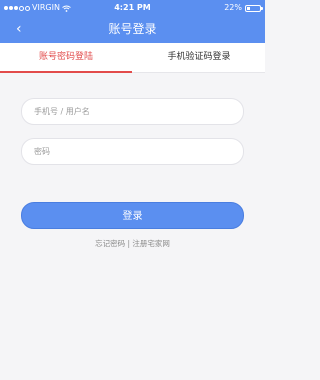  What do you see at coordinates (233, 7) in the screenshot?
I see `battery-percent: 22%` at bounding box center [233, 7].